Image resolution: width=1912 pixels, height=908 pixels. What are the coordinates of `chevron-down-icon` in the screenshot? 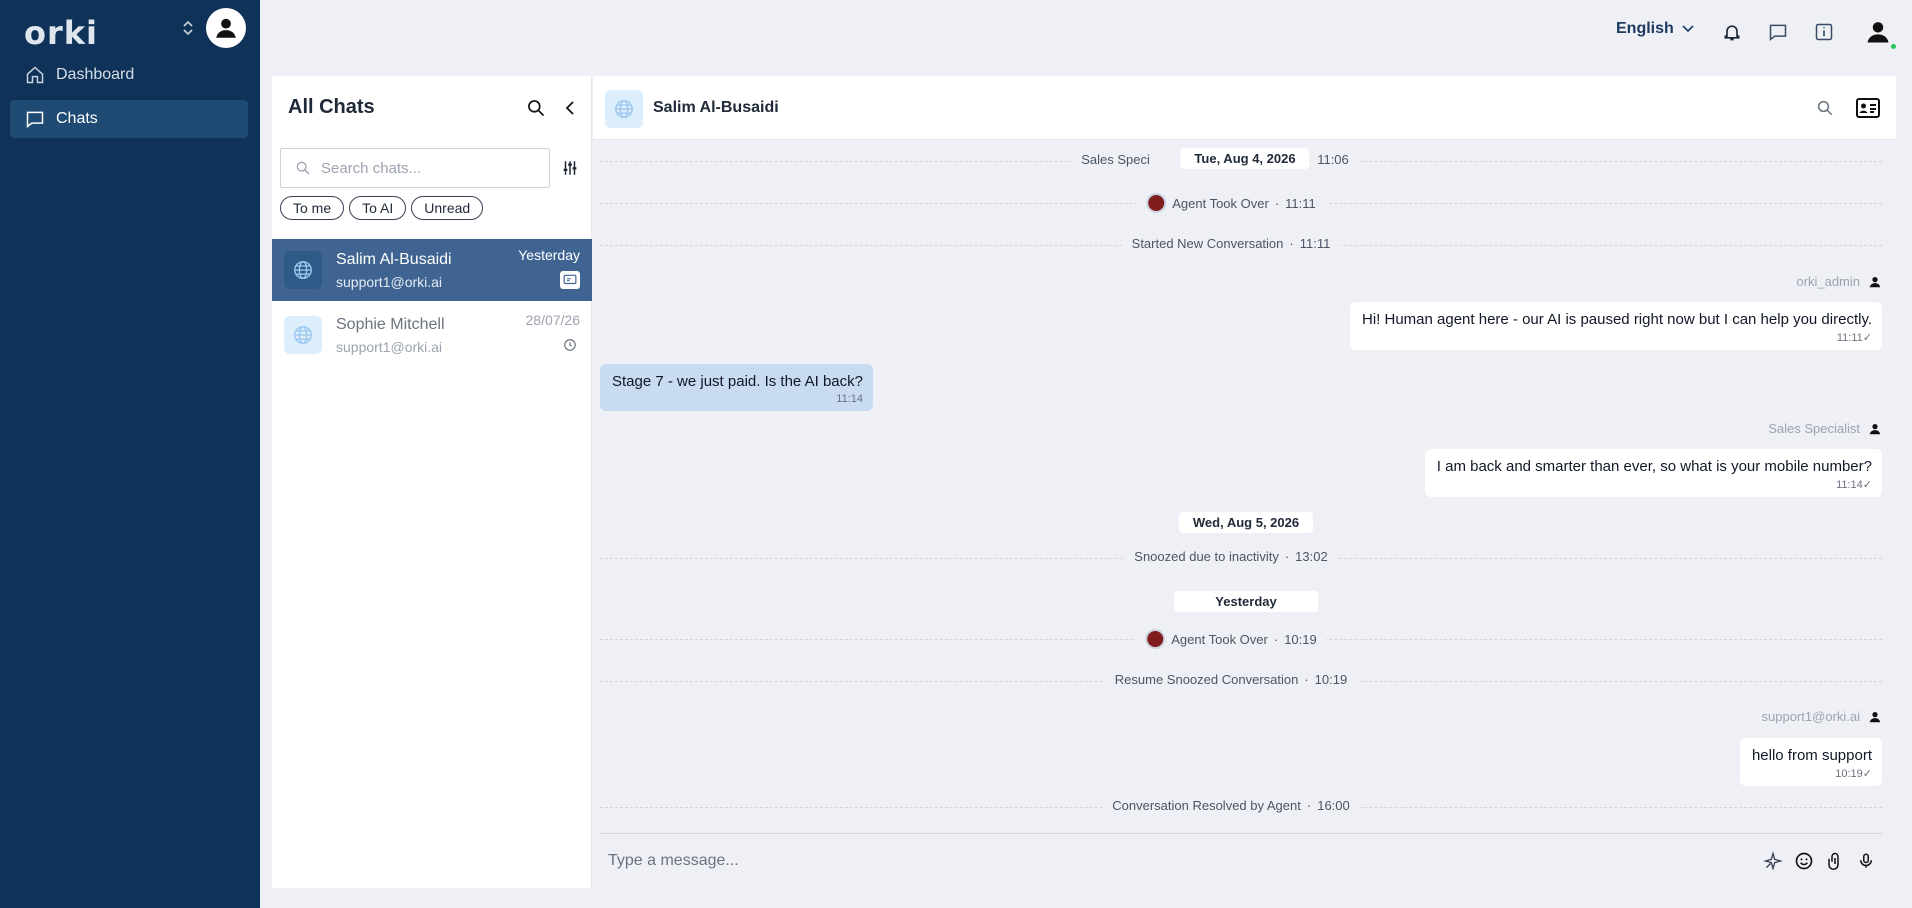 It's located at (1688, 29).